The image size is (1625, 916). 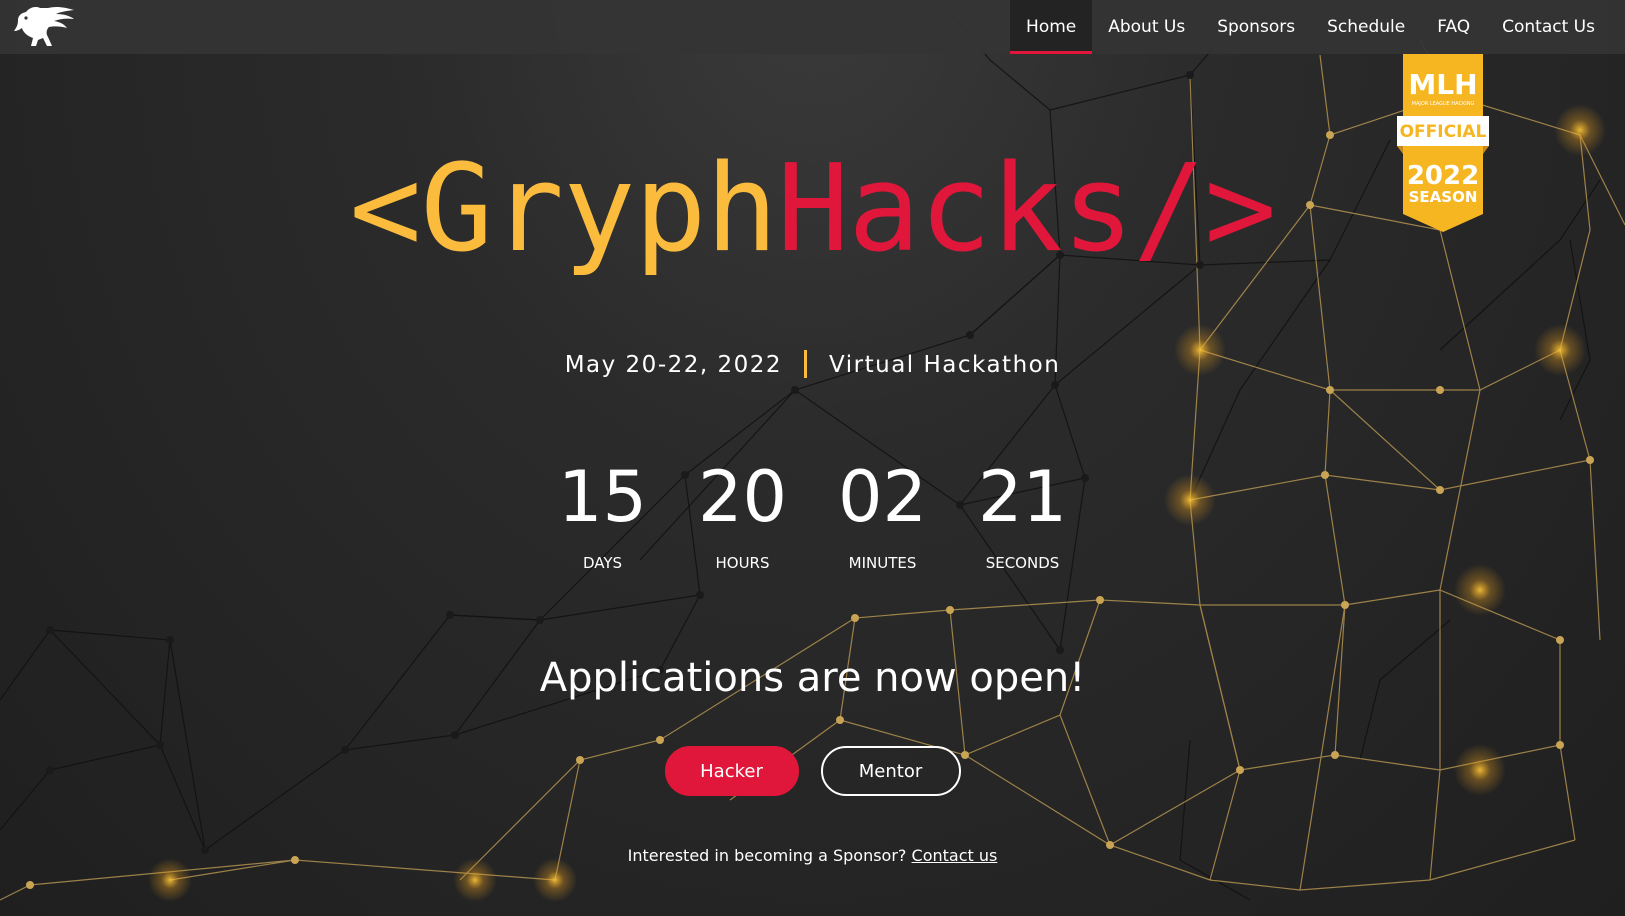 I want to click on hero-title: <GryphHacks/>, so click(x=812, y=210).